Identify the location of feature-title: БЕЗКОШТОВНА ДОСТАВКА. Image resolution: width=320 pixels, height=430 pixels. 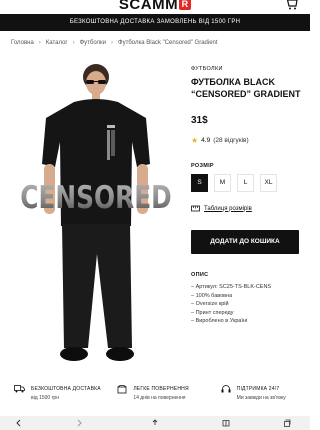
(66, 389).